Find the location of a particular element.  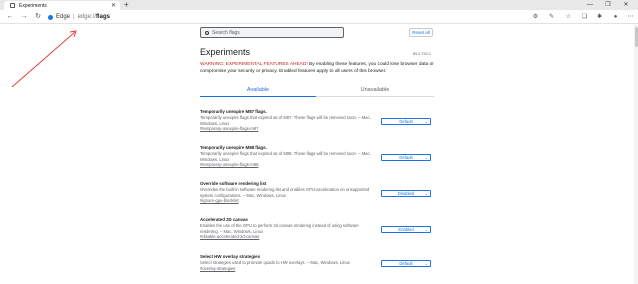

version-label: 89.0.752.1 is located at coordinates (422, 54).